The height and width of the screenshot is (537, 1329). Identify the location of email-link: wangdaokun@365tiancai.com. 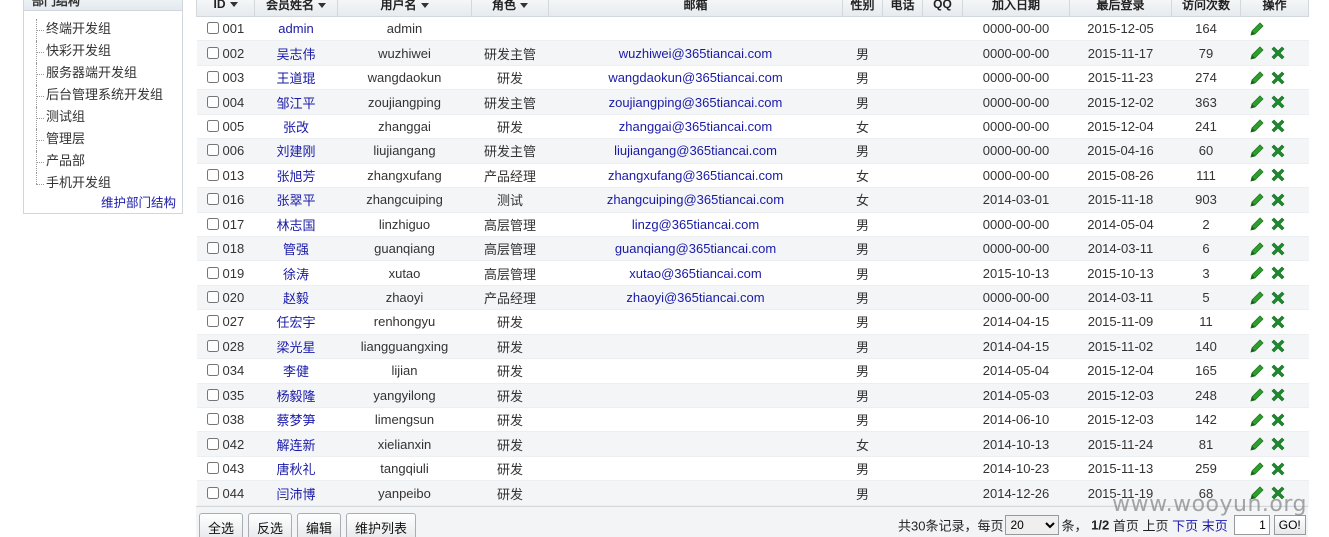
(695, 77).